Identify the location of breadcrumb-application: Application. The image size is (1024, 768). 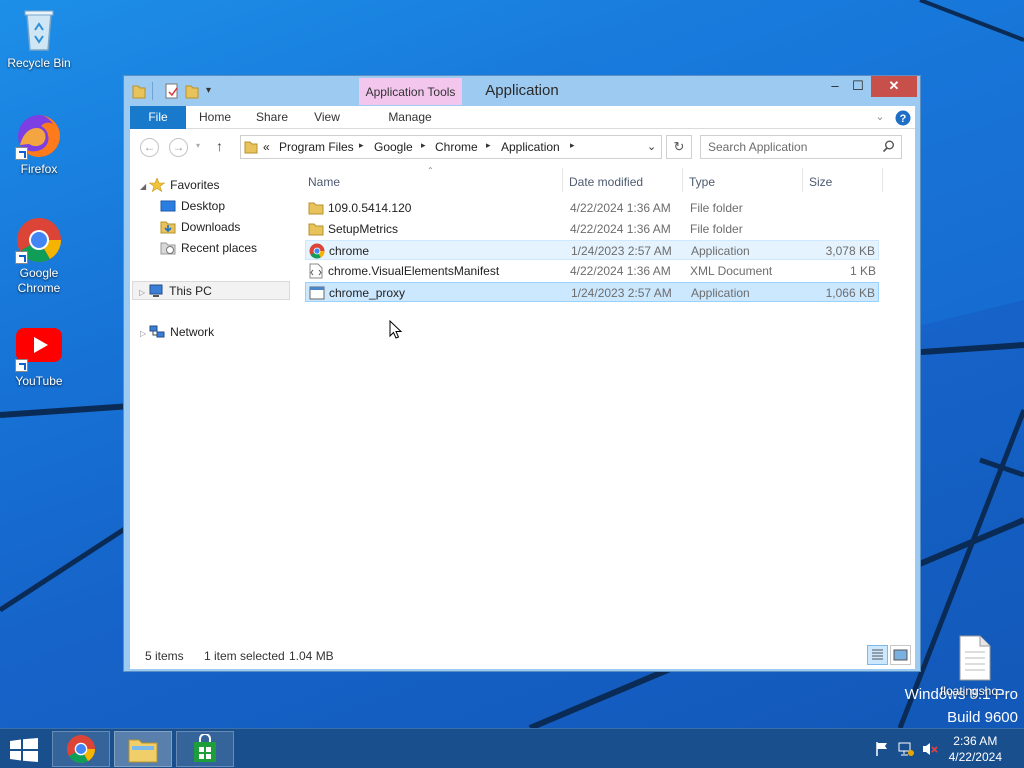
(530, 147).